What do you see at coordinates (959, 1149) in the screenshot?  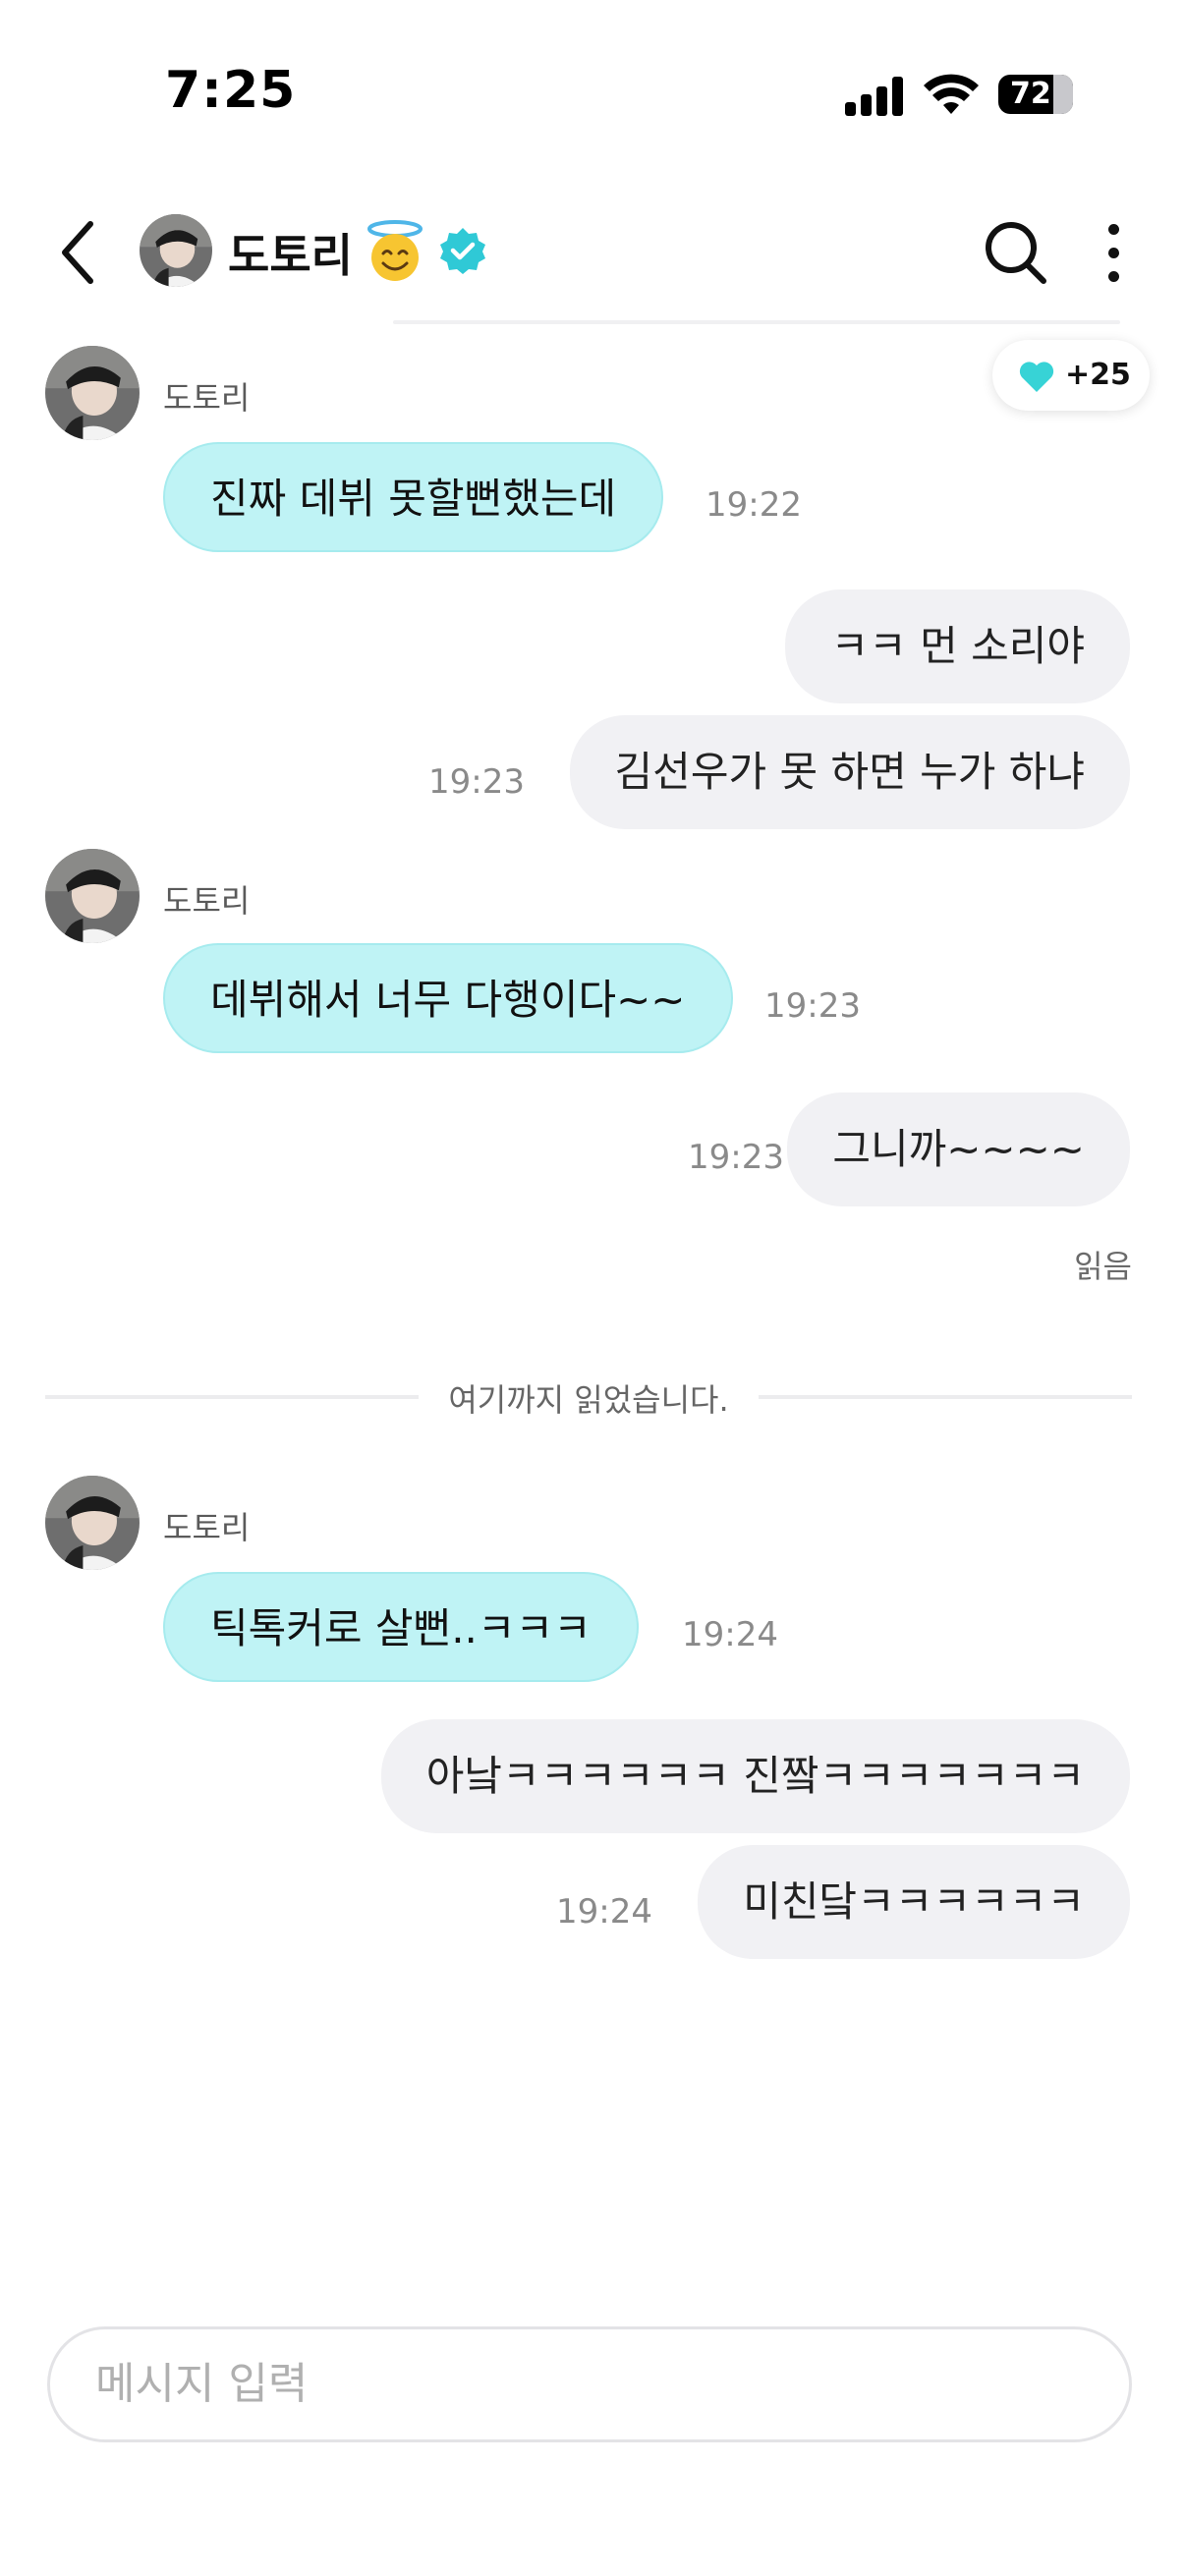 I see `outgoing-message: 그니까~~~~` at bounding box center [959, 1149].